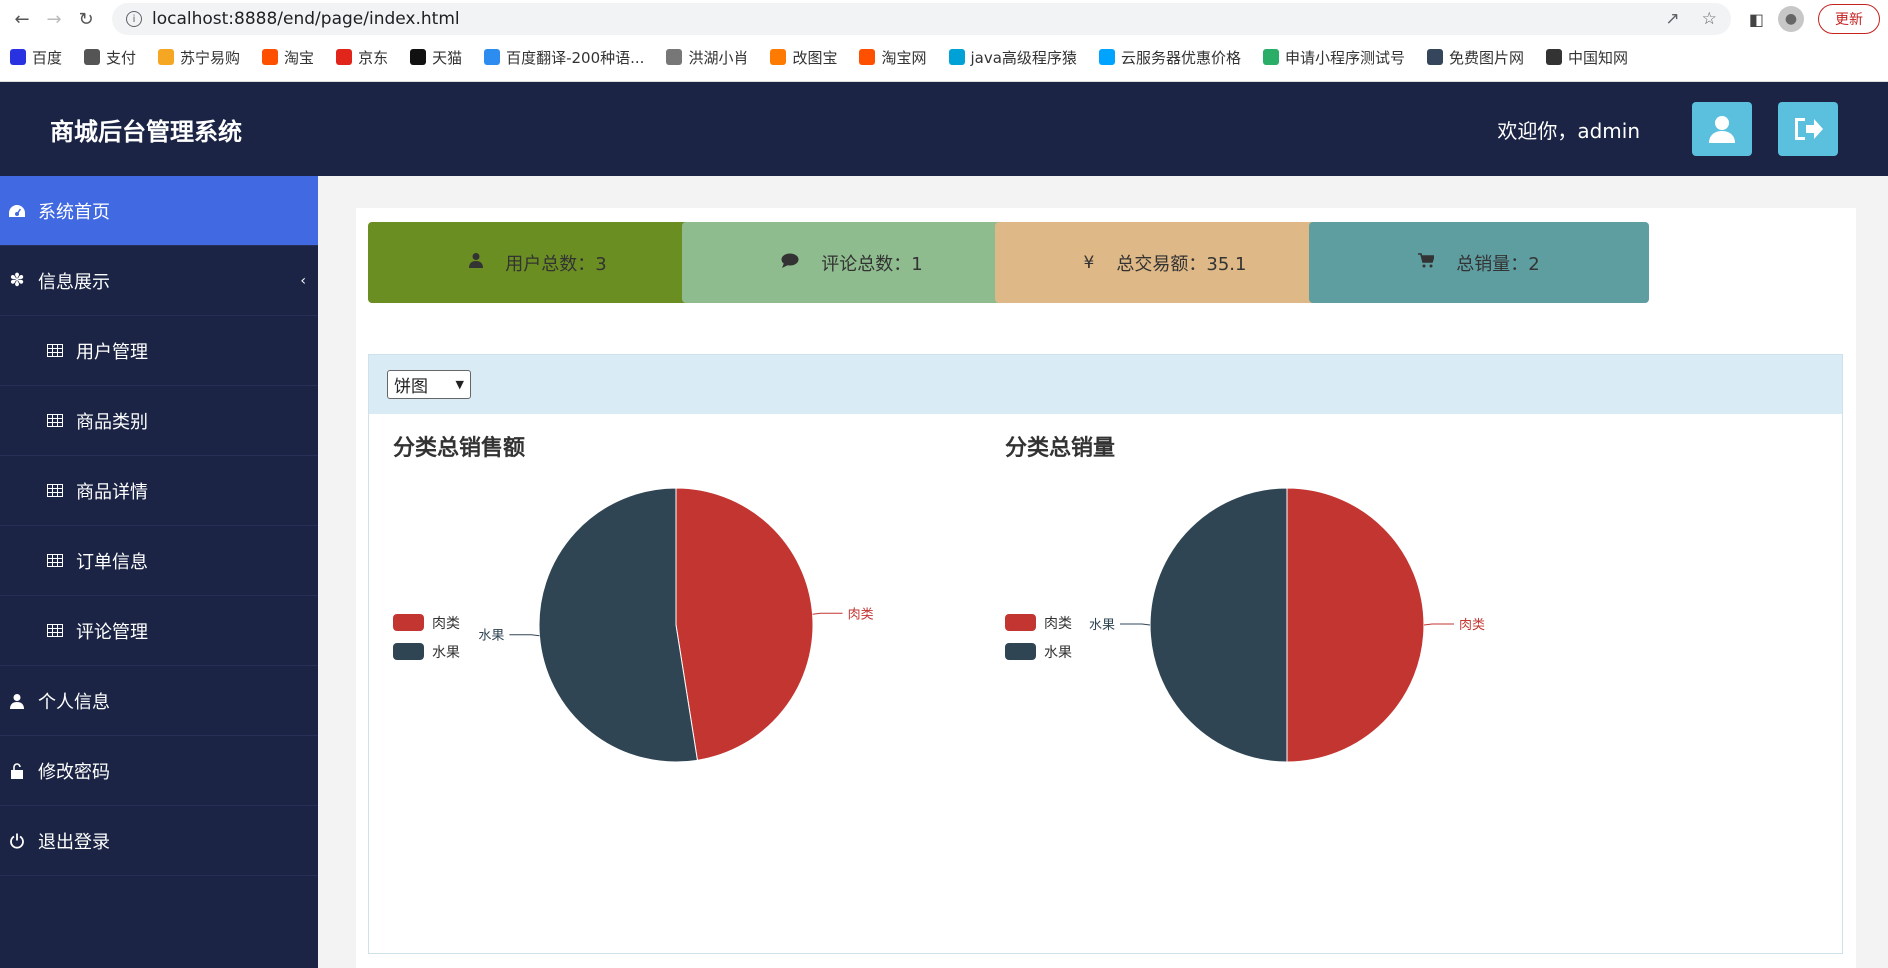  I want to click on forward-icon: →, so click(54, 19).